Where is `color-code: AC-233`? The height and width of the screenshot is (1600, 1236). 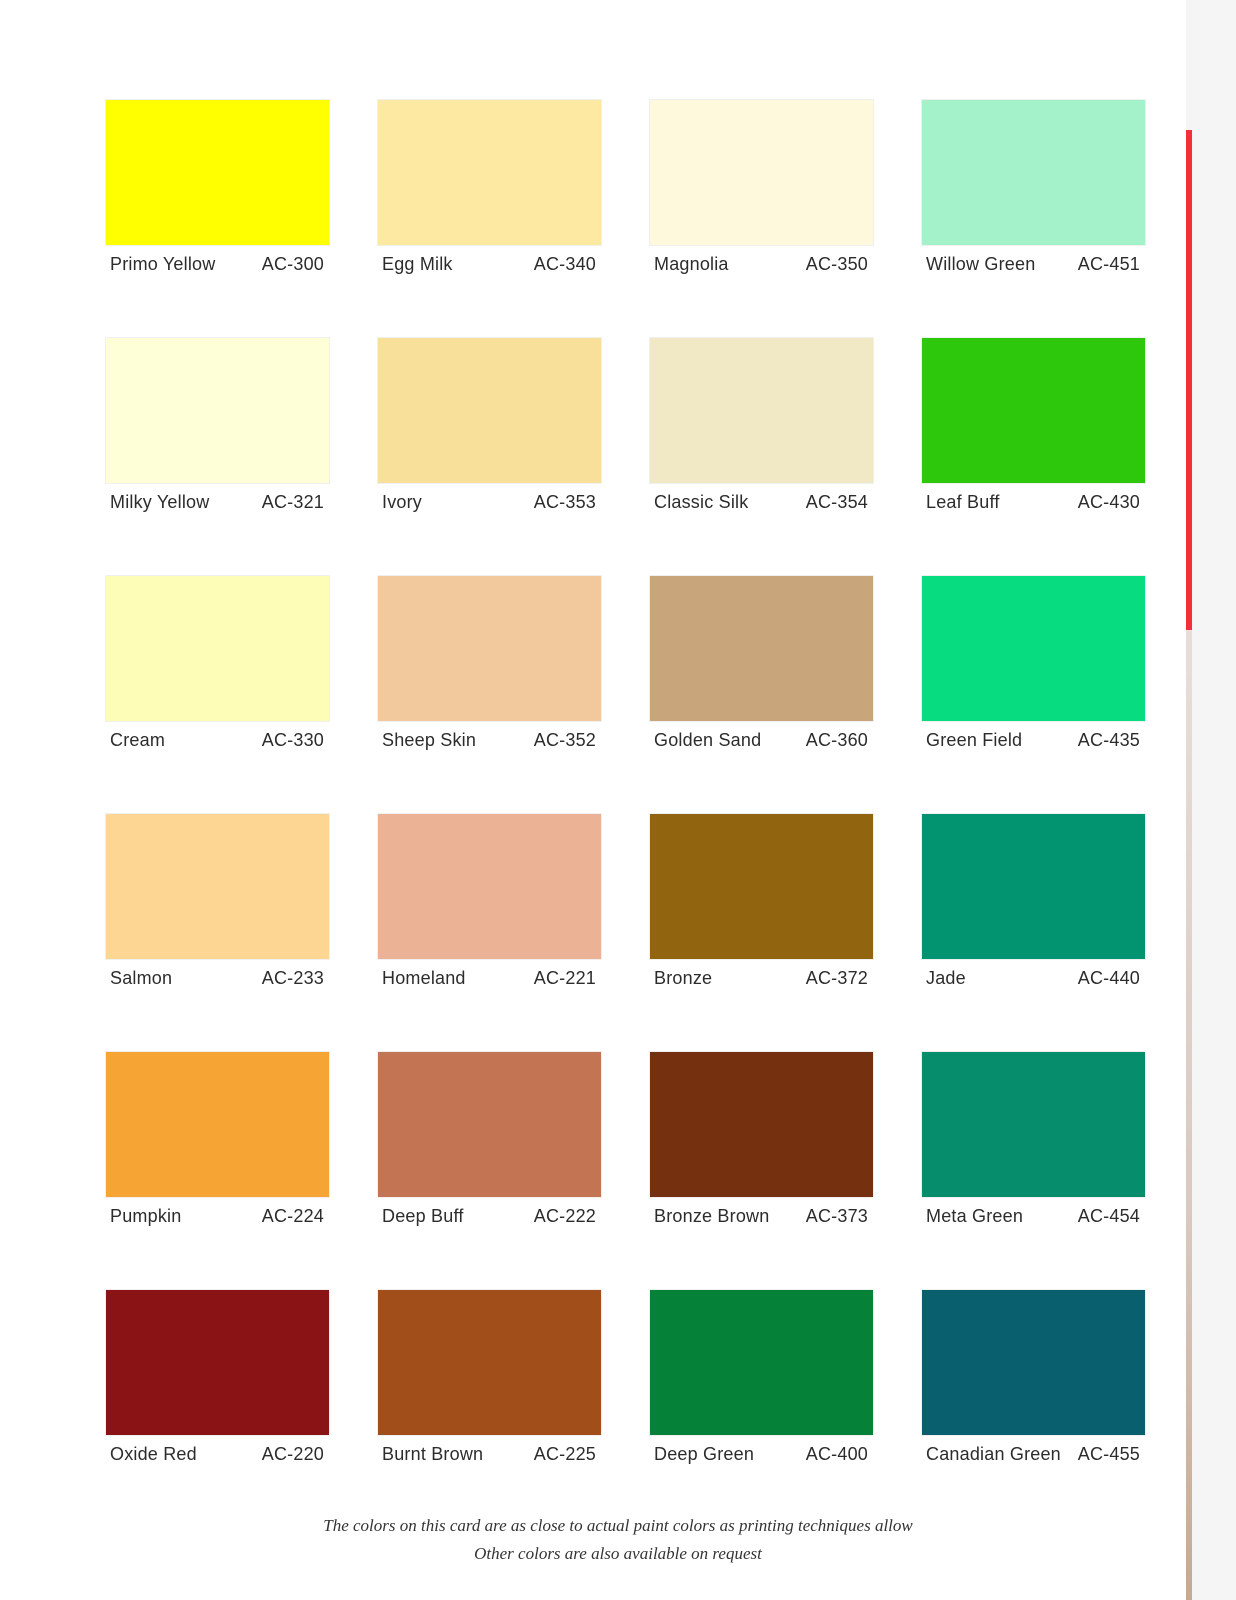
color-code: AC-233 is located at coordinates (292, 978).